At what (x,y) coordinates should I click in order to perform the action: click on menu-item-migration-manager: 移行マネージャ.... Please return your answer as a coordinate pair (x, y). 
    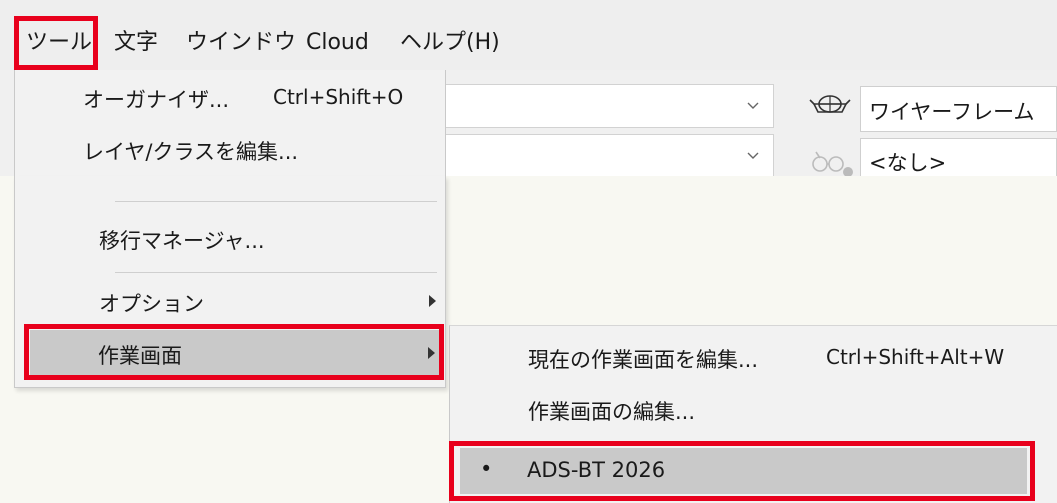
    Looking at the image, I should click on (230, 238).